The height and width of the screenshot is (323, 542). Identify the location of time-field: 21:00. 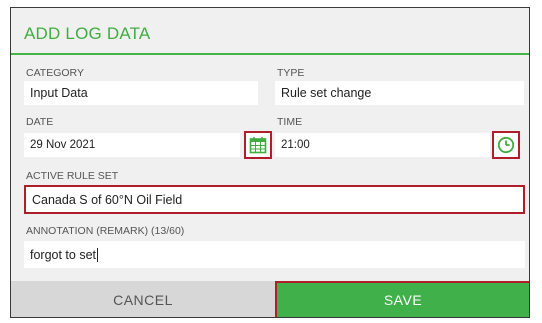
(382, 145).